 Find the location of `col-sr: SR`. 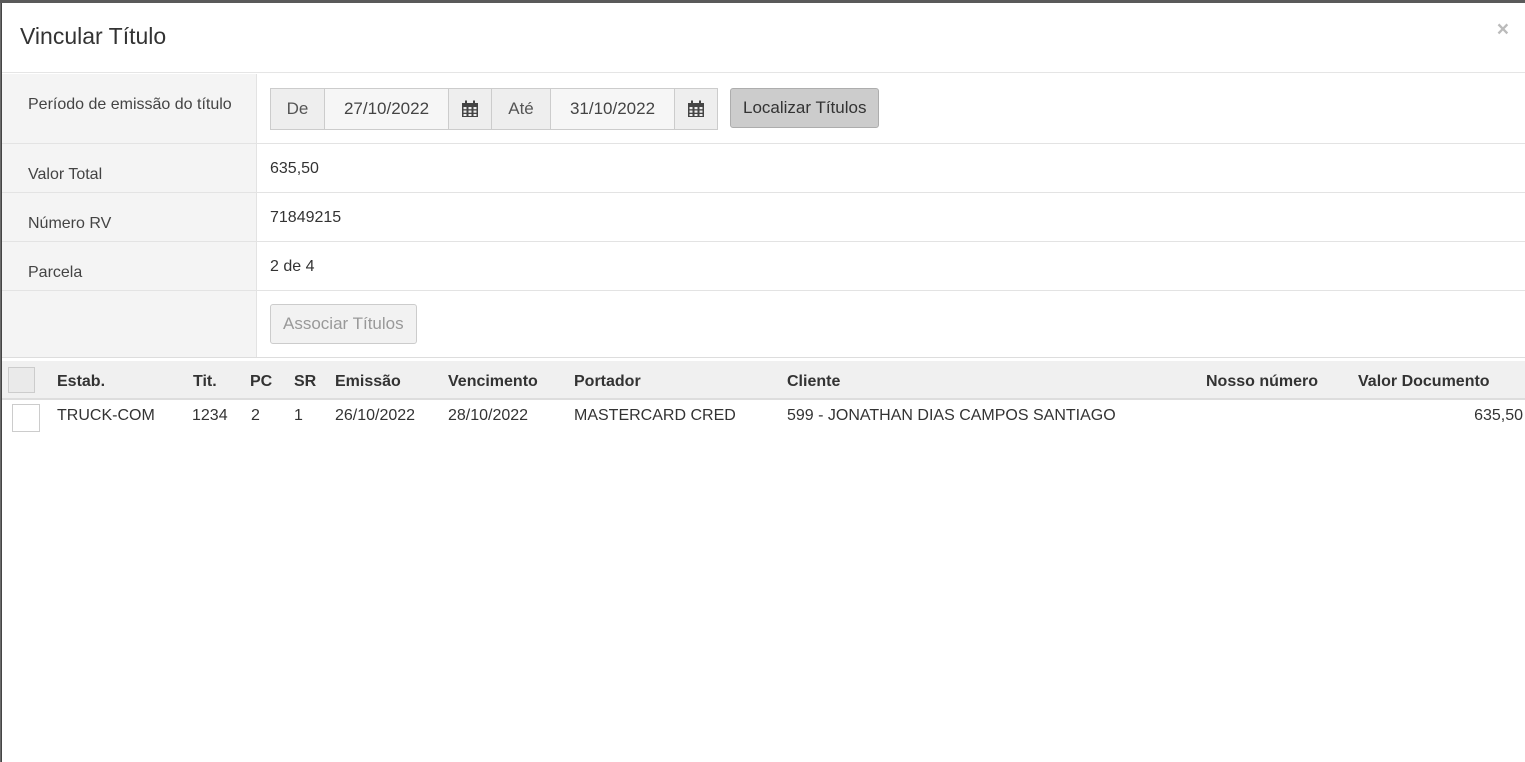

col-sr: SR is located at coordinates (305, 382).